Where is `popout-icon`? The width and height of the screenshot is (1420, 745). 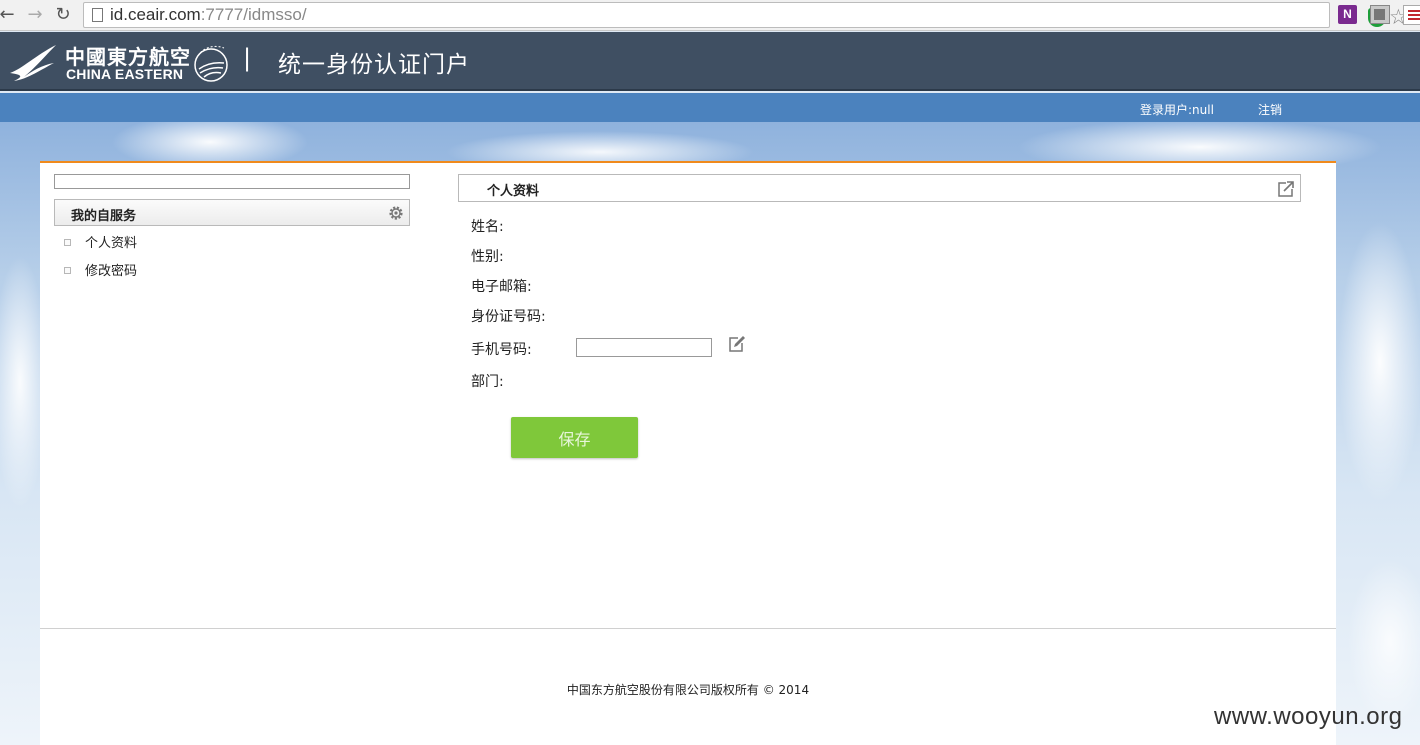
popout-icon is located at coordinates (1286, 188).